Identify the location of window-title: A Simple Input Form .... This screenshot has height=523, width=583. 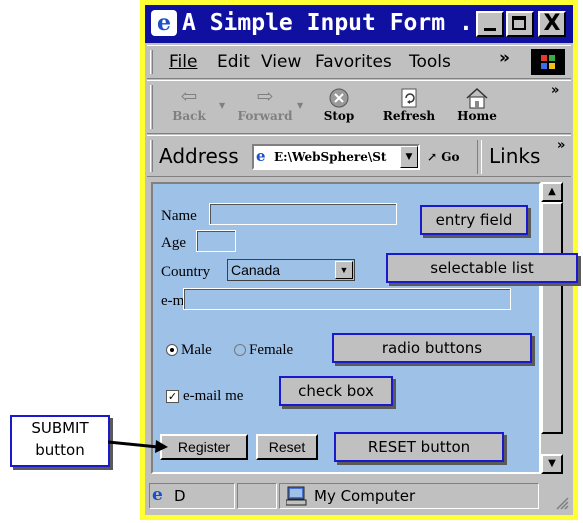
(341, 23).